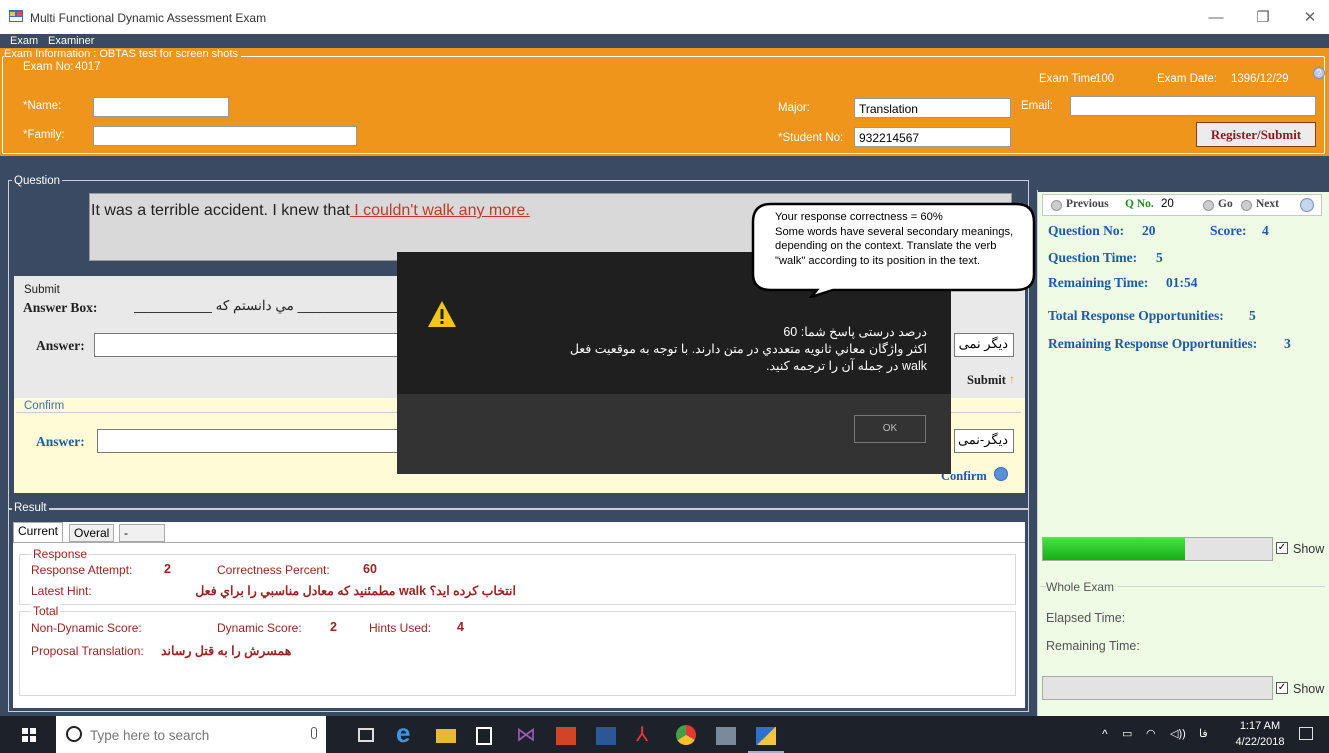  Describe the element at coordinates (1114, 549) in the screenshot. I see `question-progress-fill` at that location.